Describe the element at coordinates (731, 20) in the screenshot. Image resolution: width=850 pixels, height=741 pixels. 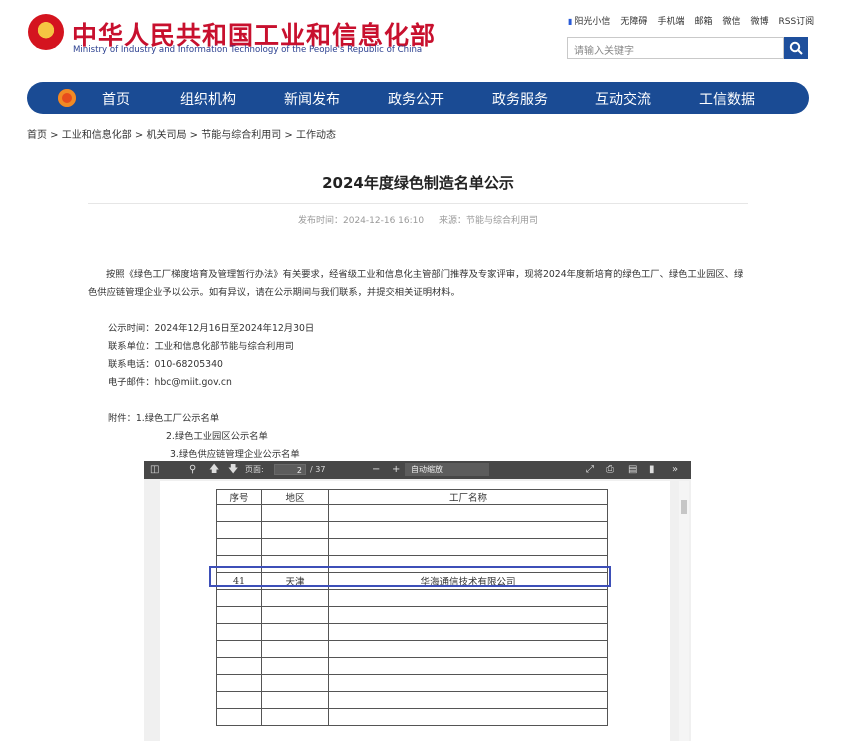
I see `top-link-wechat: 微信` at that location.